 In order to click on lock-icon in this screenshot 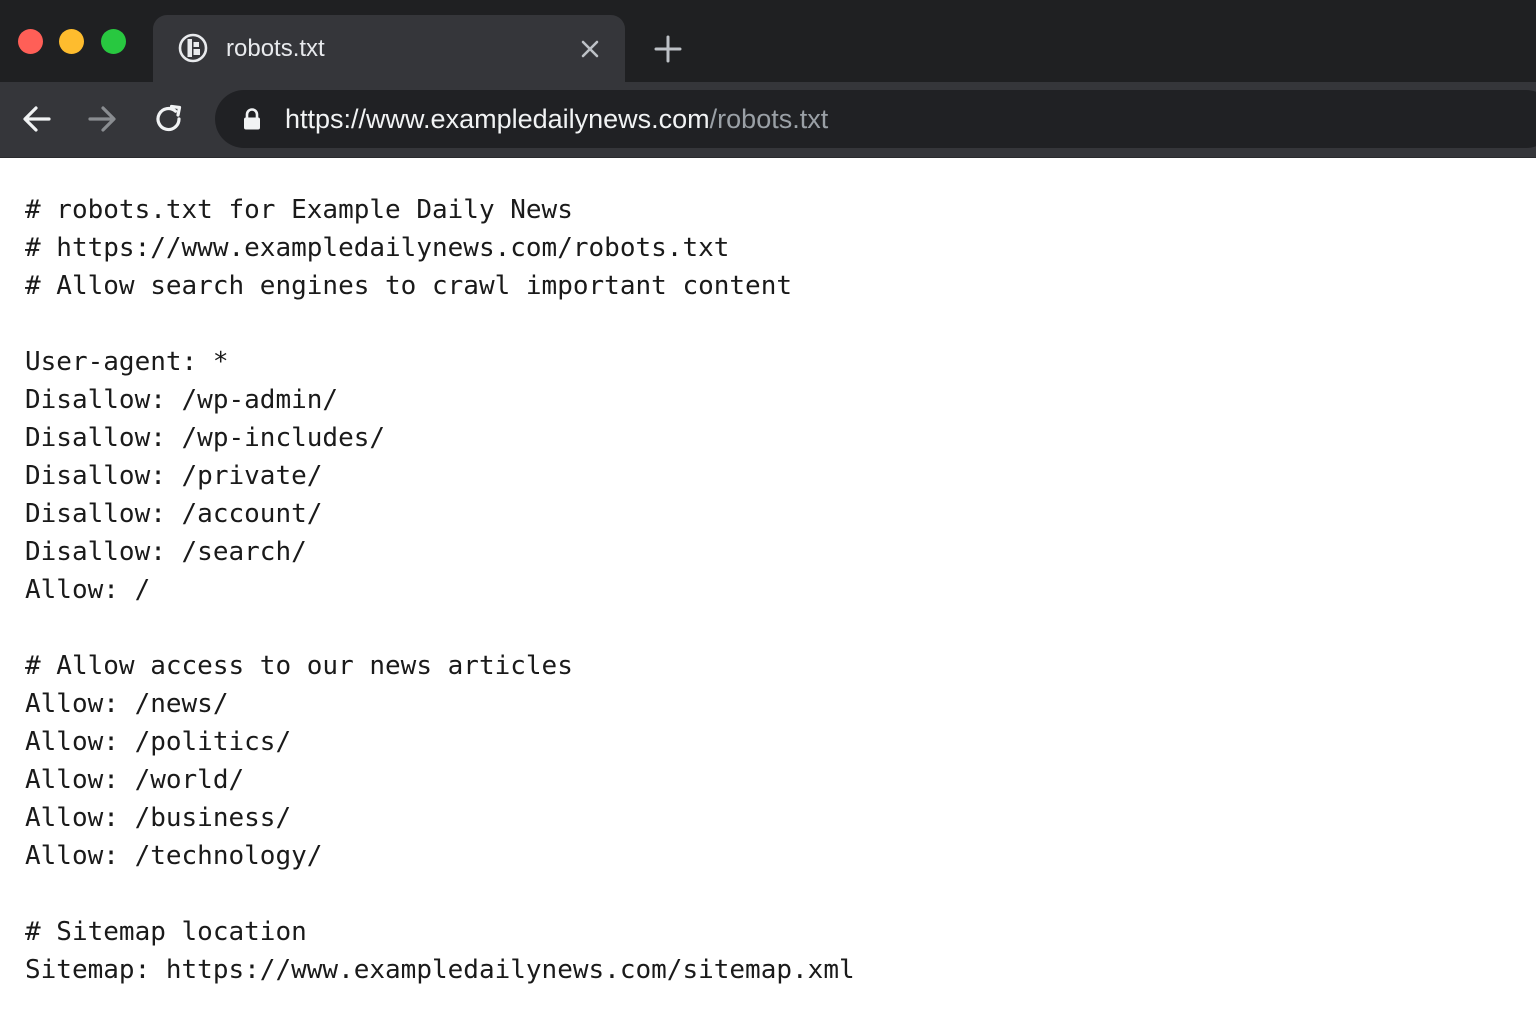, I will do `click(252, 119)`.